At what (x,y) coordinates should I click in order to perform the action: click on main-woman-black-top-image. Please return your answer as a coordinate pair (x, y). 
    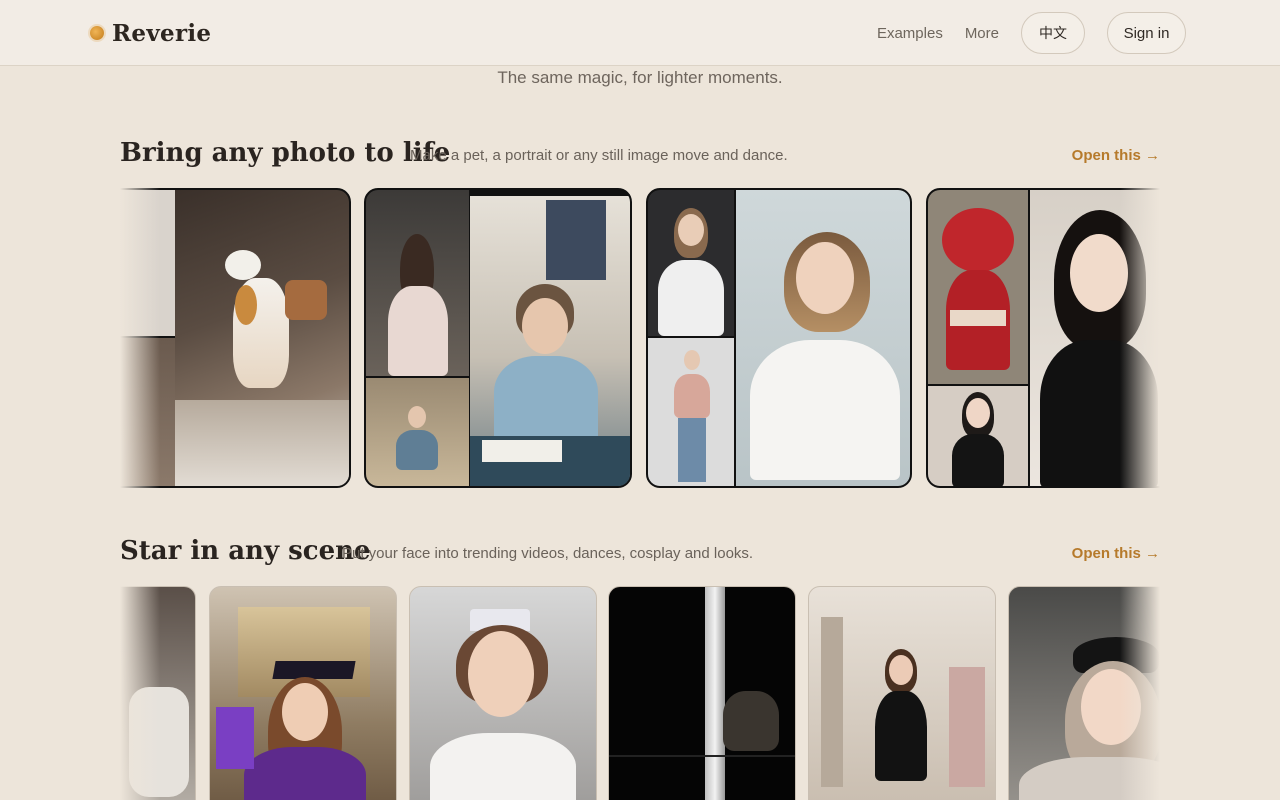
    Looking at the image, I should click on (1095, 338).